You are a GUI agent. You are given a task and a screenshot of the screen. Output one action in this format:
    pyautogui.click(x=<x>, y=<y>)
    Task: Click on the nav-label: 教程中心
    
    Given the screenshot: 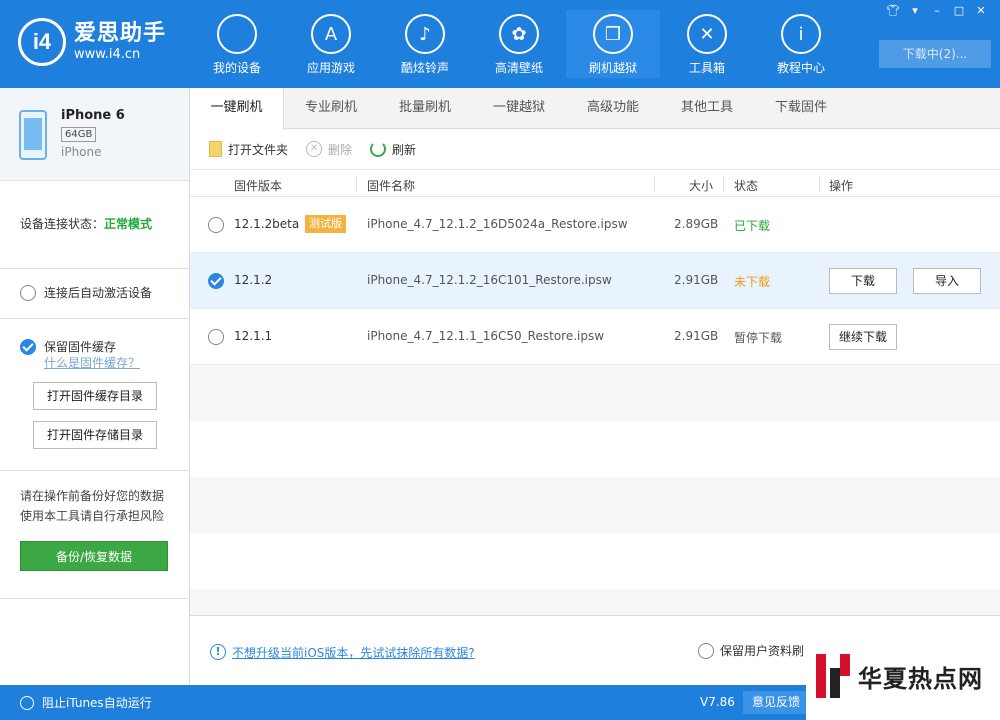 What is the action you would take?
    pyautogui.click(x=800, y=68)
    